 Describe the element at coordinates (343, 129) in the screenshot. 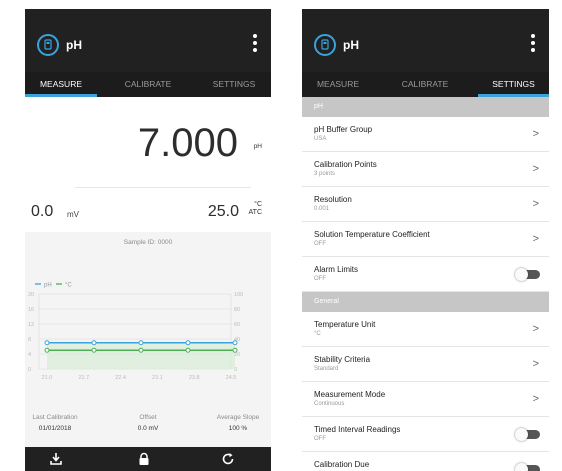

I see `setting-title: pH Buffer Group` at that location.